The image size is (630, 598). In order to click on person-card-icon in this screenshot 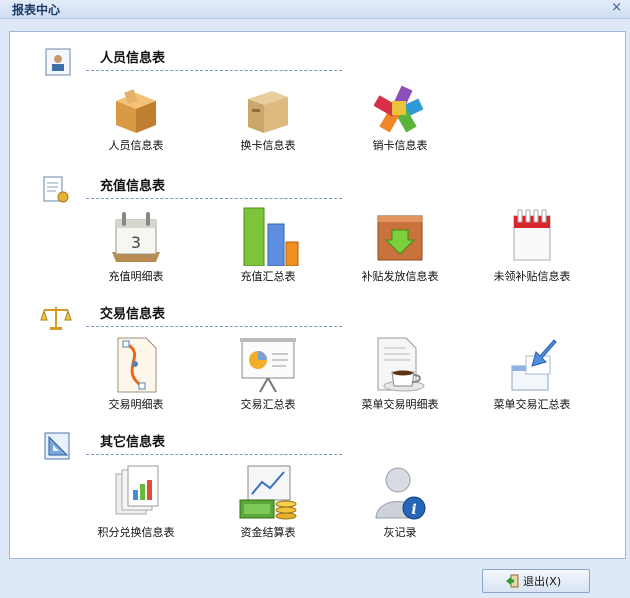, I will do `click(58, 62)`.